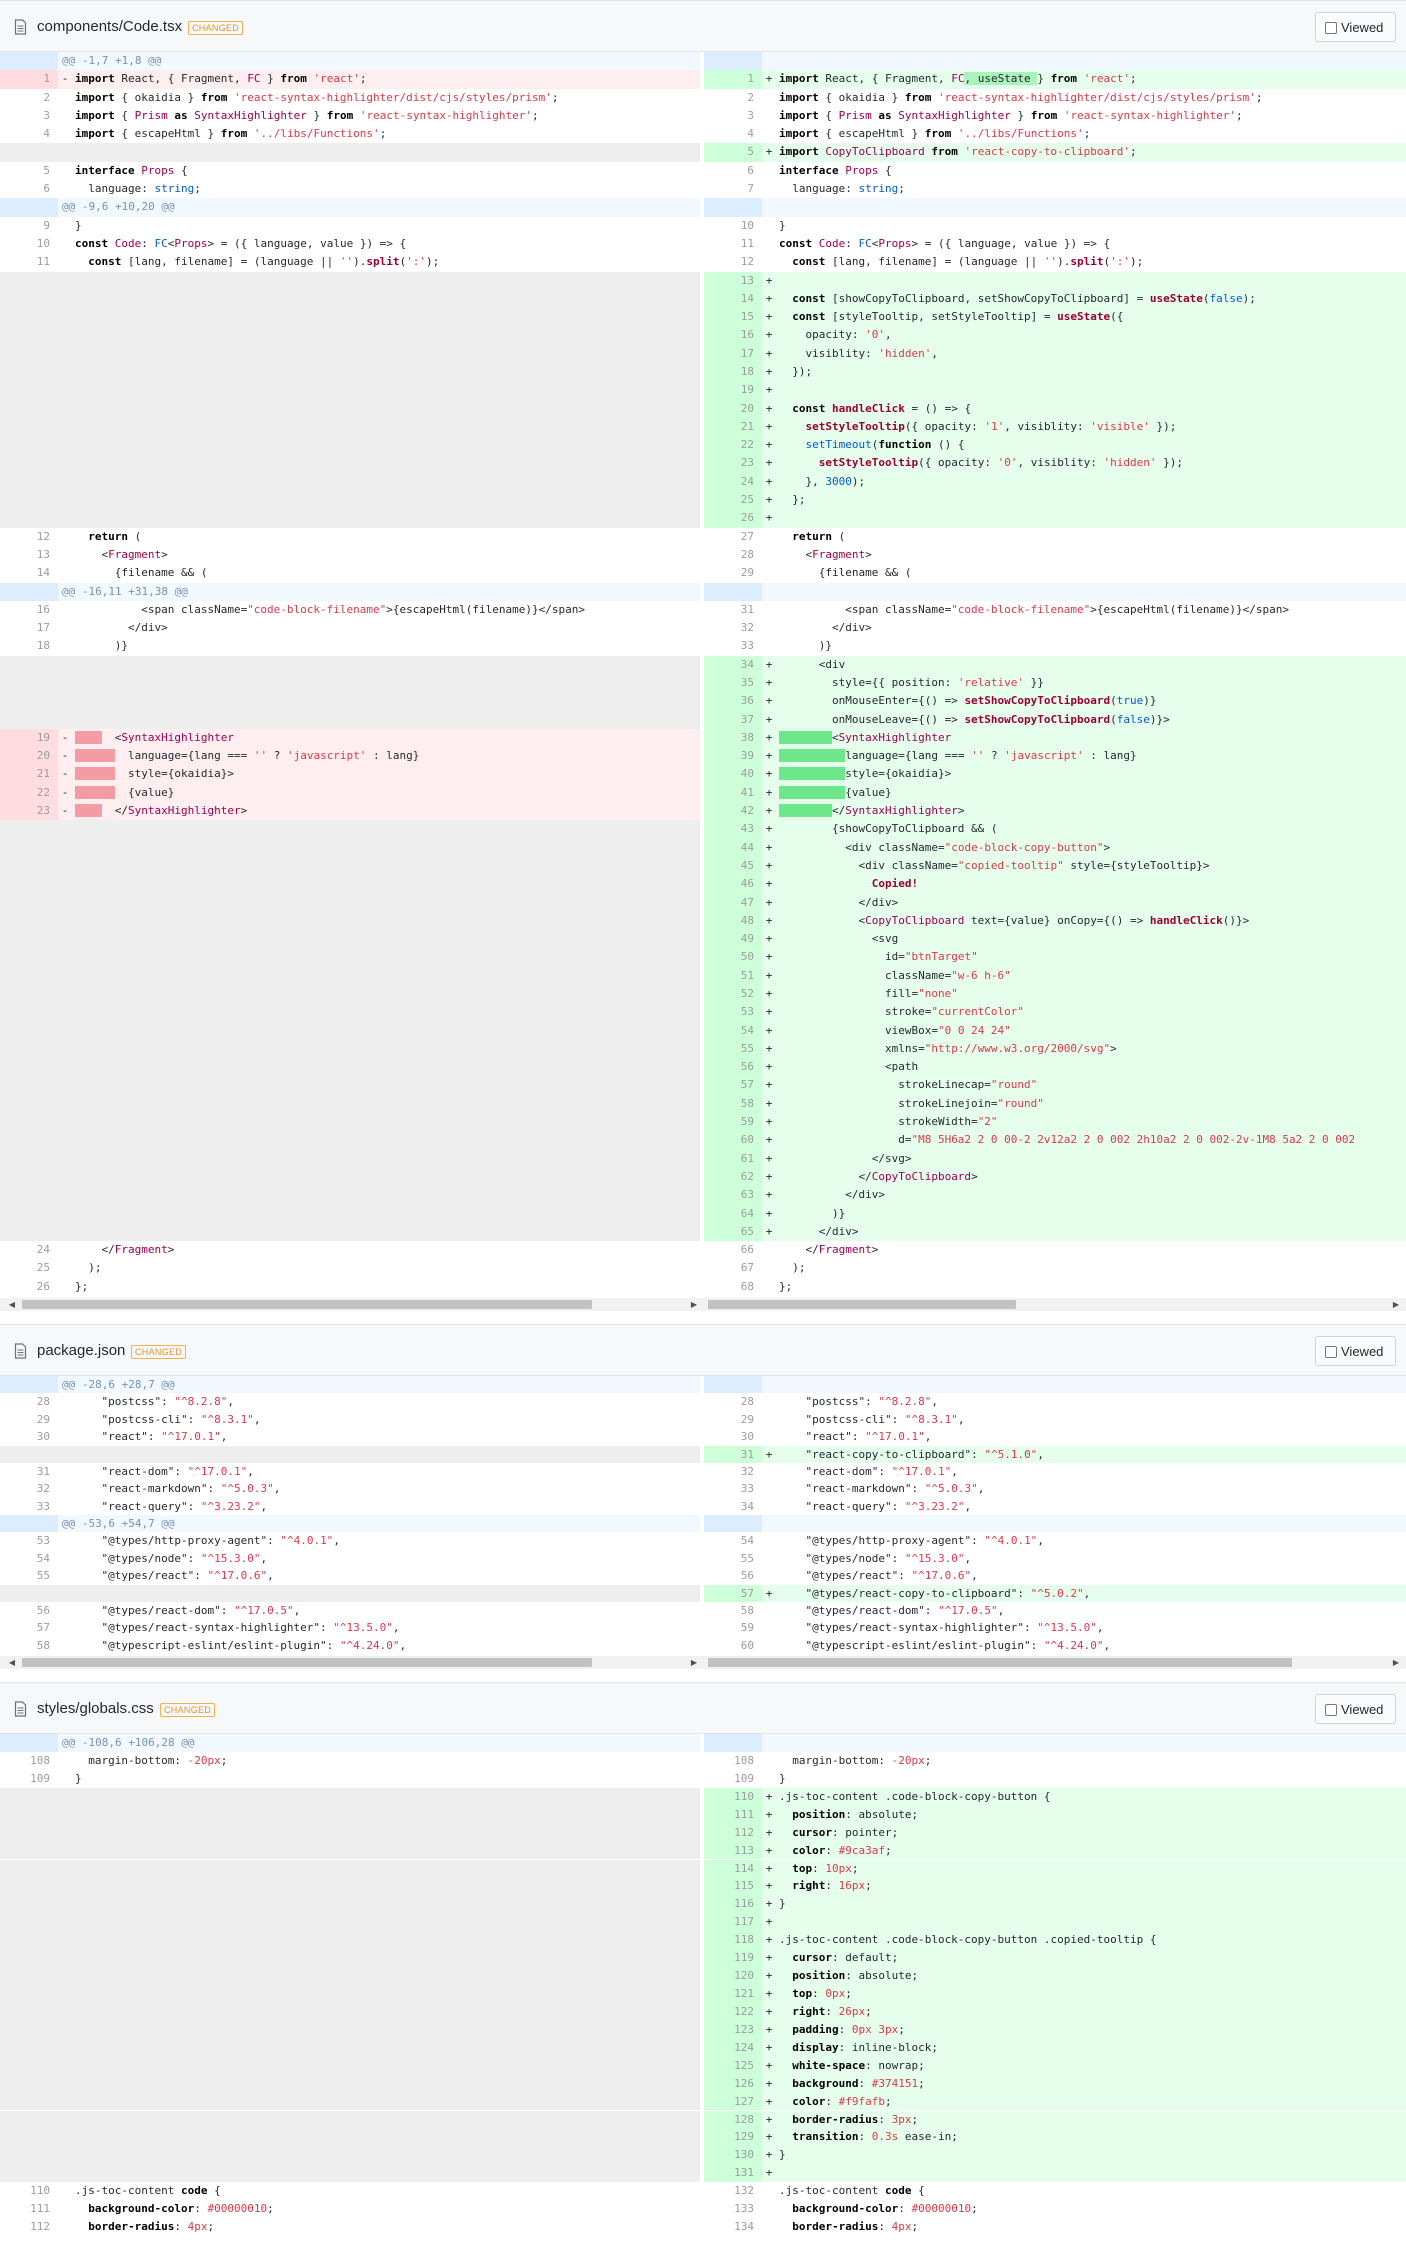  What do you see at coordinates (733, 1268) in the screenshot?
I see `line-number: 67` at bounding box center [733, 1268].